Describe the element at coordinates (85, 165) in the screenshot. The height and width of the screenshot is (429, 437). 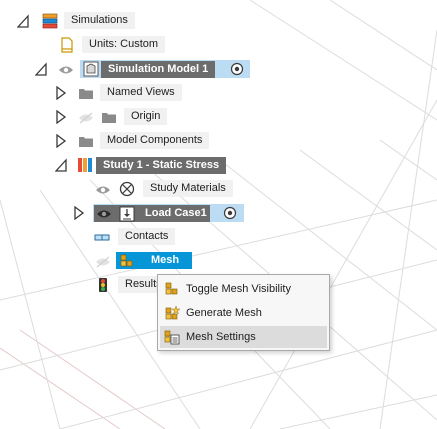
I see `study-icon` at that location.